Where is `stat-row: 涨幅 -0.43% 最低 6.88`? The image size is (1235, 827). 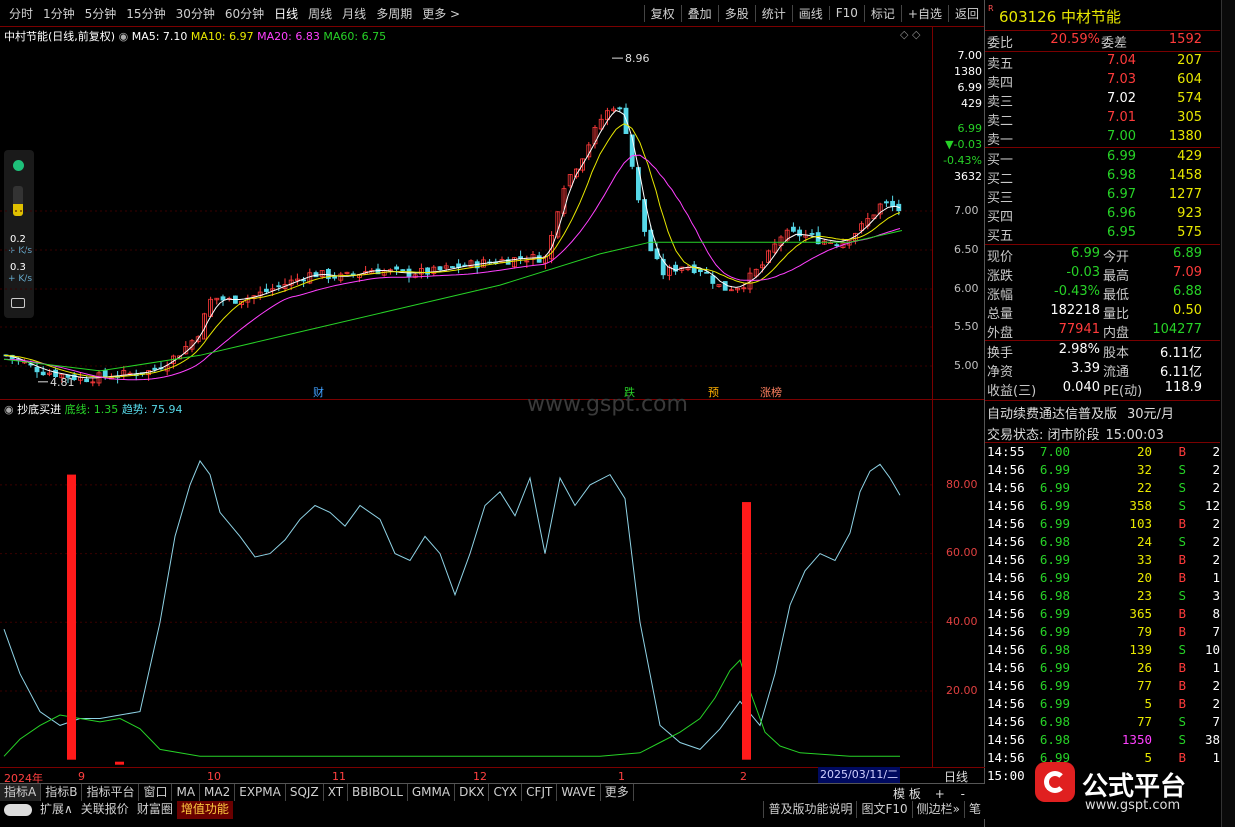 stat-row: 涨幅 -0.43% 最低 6.88 is located at coordinates (1102, 293).